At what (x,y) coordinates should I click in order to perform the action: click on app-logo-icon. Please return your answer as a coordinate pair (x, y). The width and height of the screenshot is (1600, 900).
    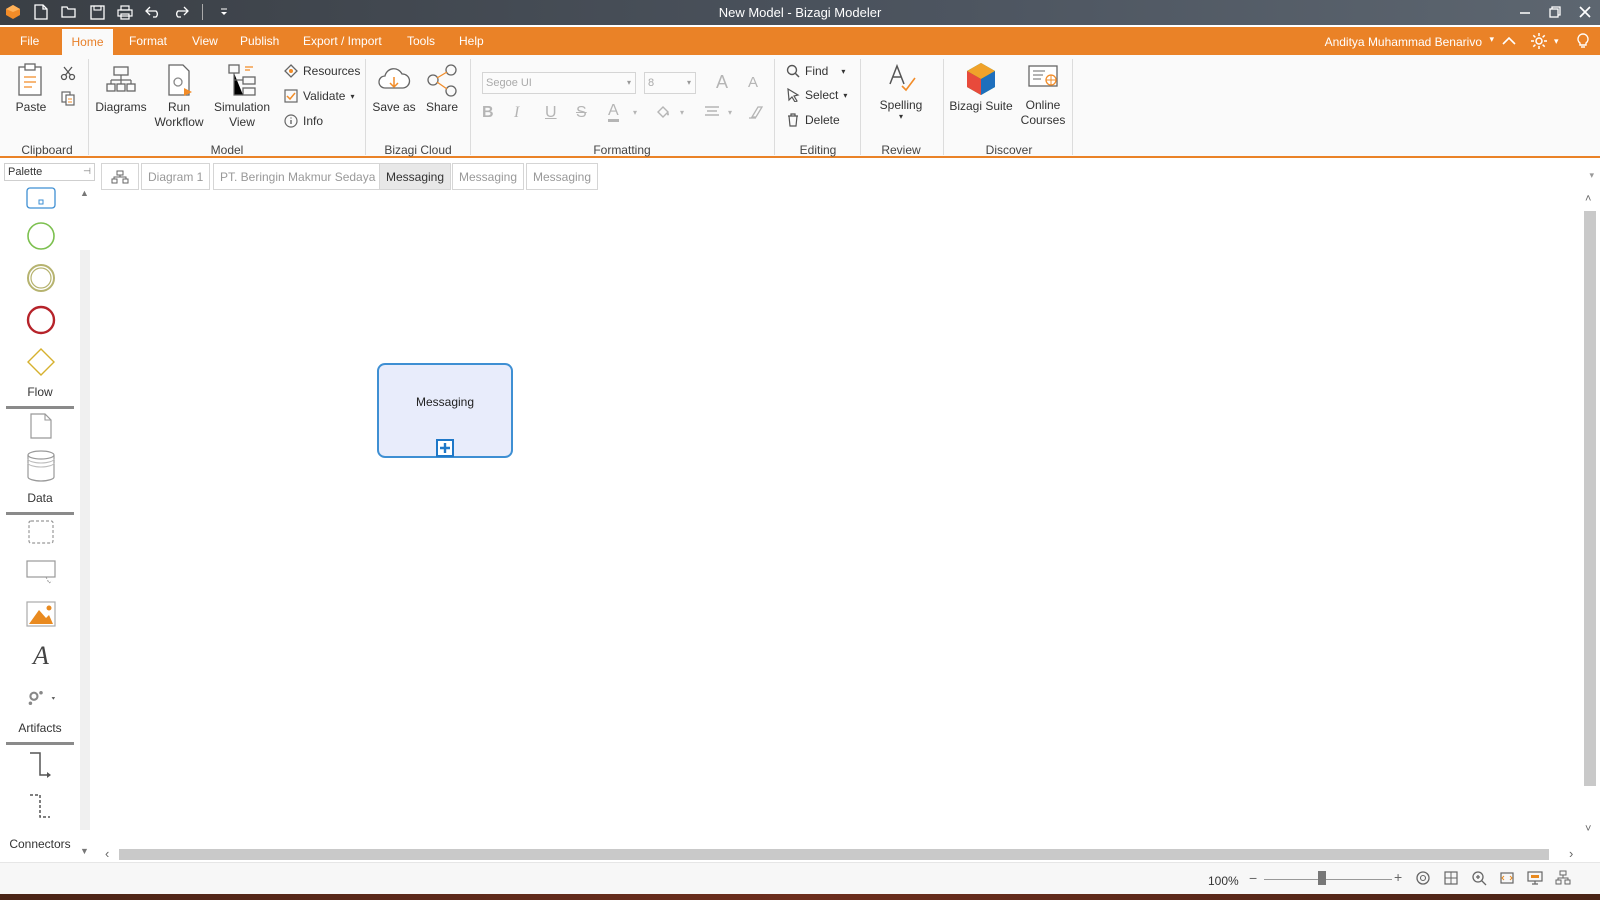
    Looking at the image, I should click on (13, 12).